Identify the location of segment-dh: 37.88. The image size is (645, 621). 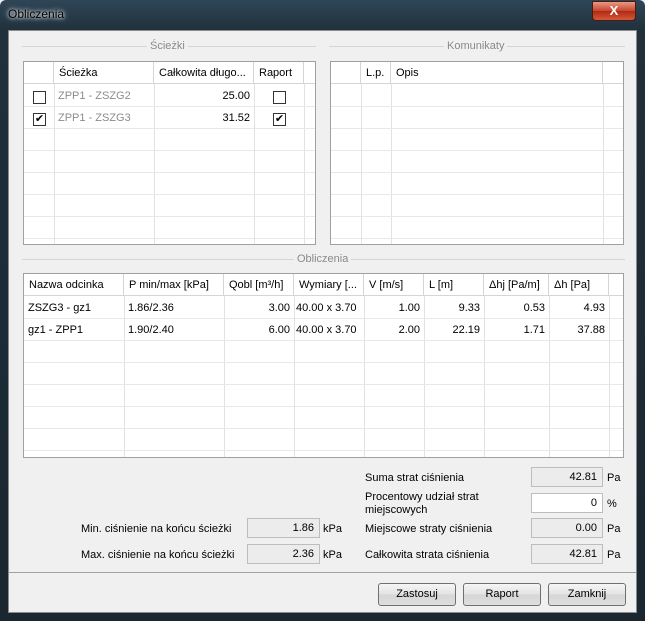
(591, 330).